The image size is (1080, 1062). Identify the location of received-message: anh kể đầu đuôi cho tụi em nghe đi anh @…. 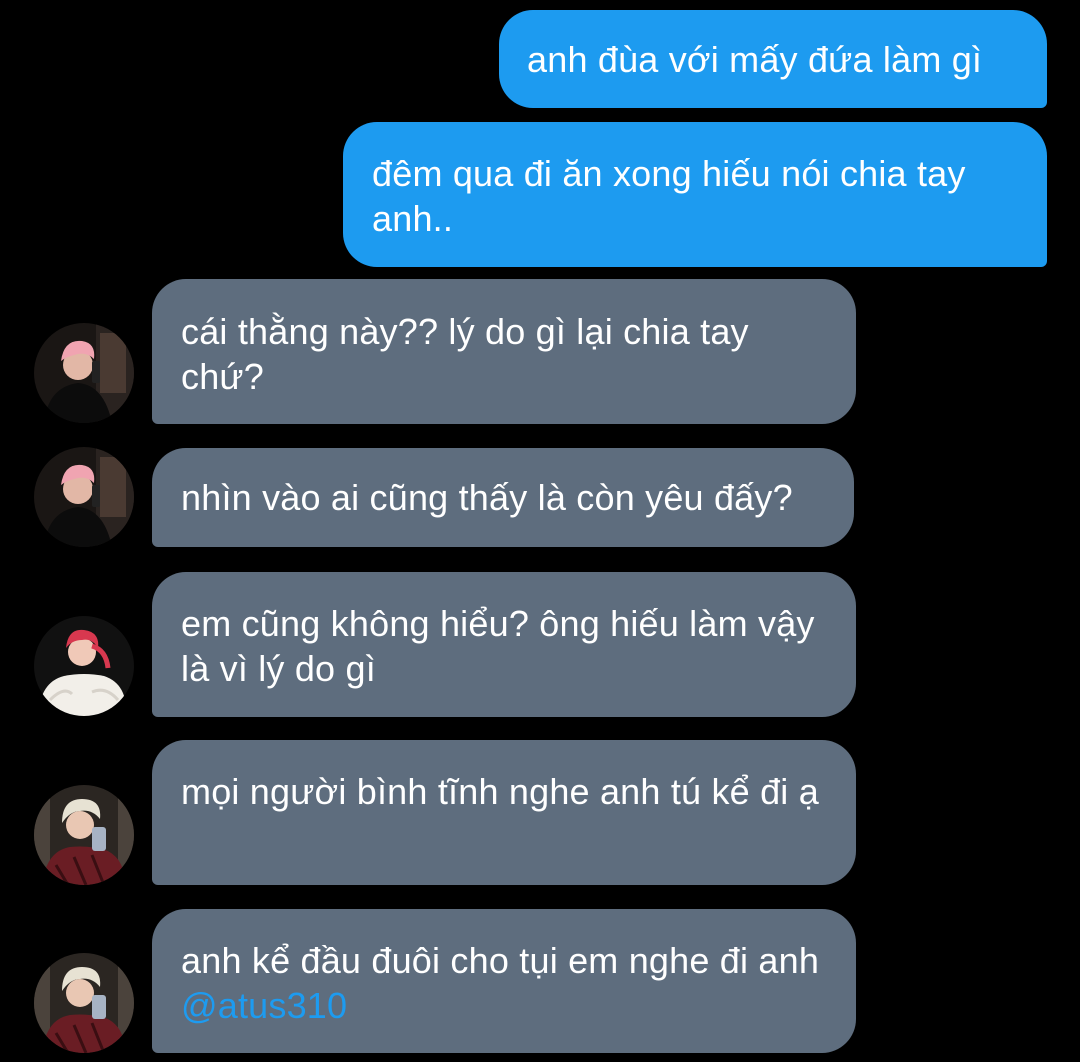
(504, 981).